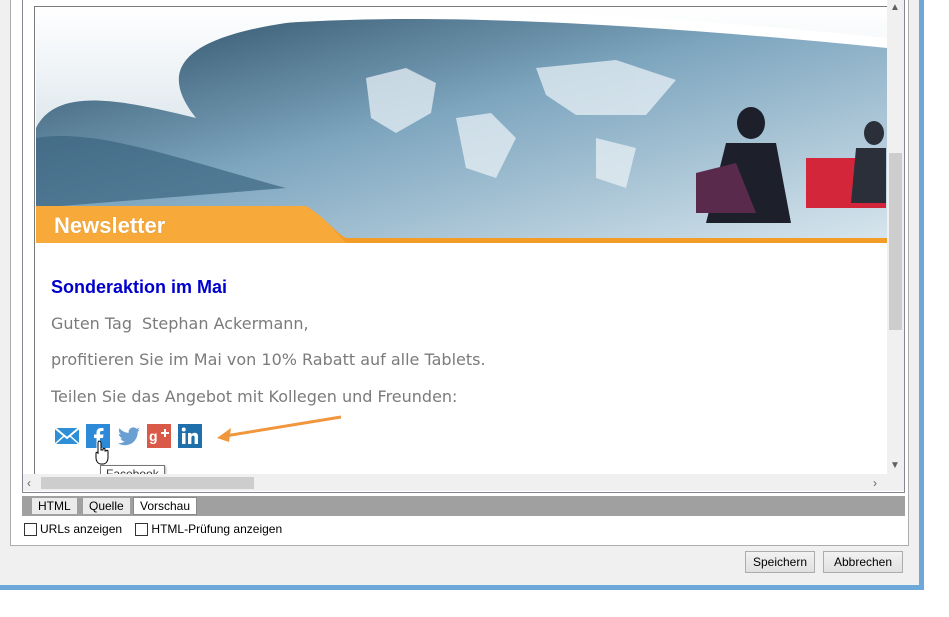 This screenshot has height=617, width=949. Describe the element at coordinates (81, 529) in the screenshot. I see `show-urls-label: URLs anzeigen` at that location.